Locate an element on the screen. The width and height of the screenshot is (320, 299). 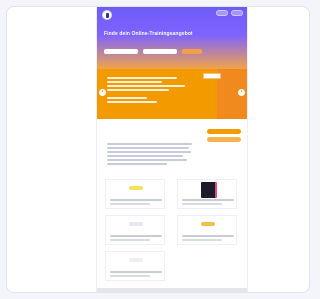
hero-title: Finde dein Online-Trainingsangebot is located at coordinates (148, 34).